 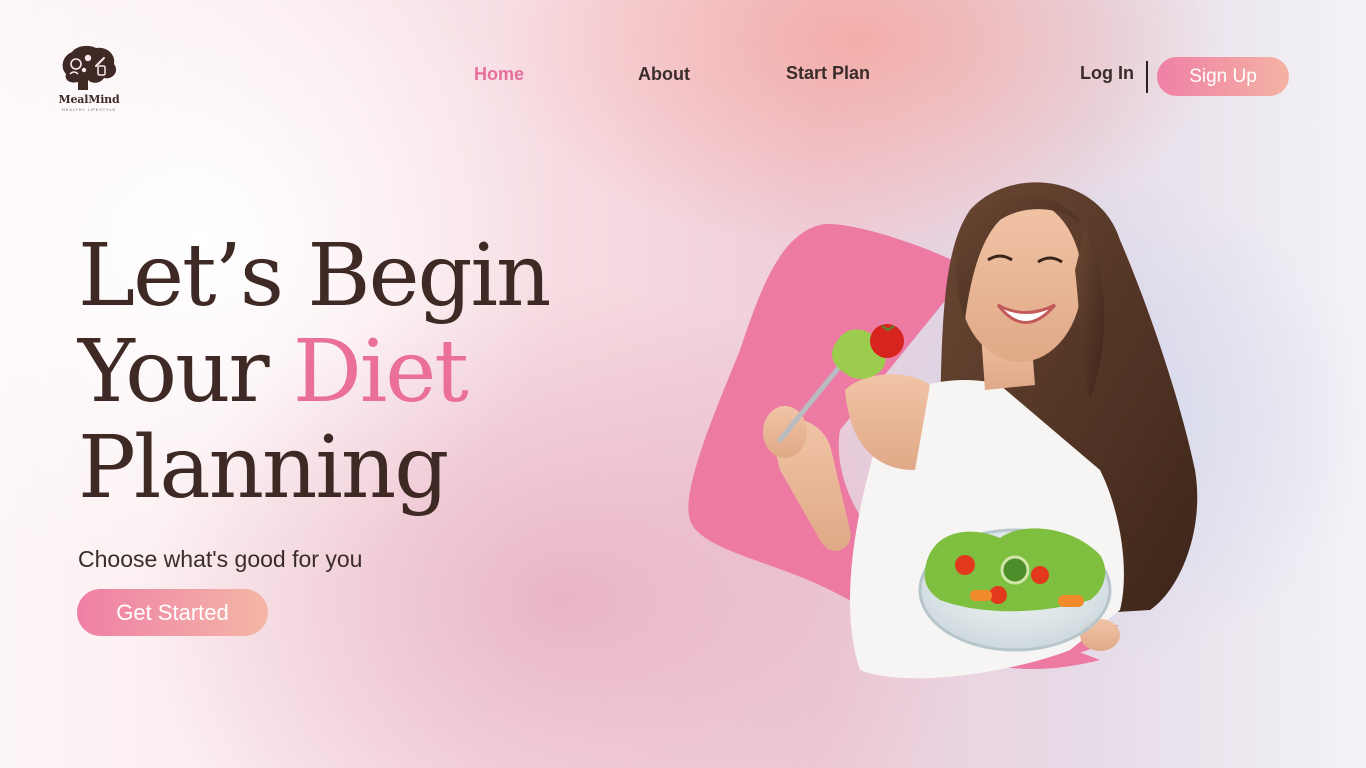 What do you see at coordinates (887, 422) in the screenshot?
I see `shoulder` at bounding box center [887, 422].